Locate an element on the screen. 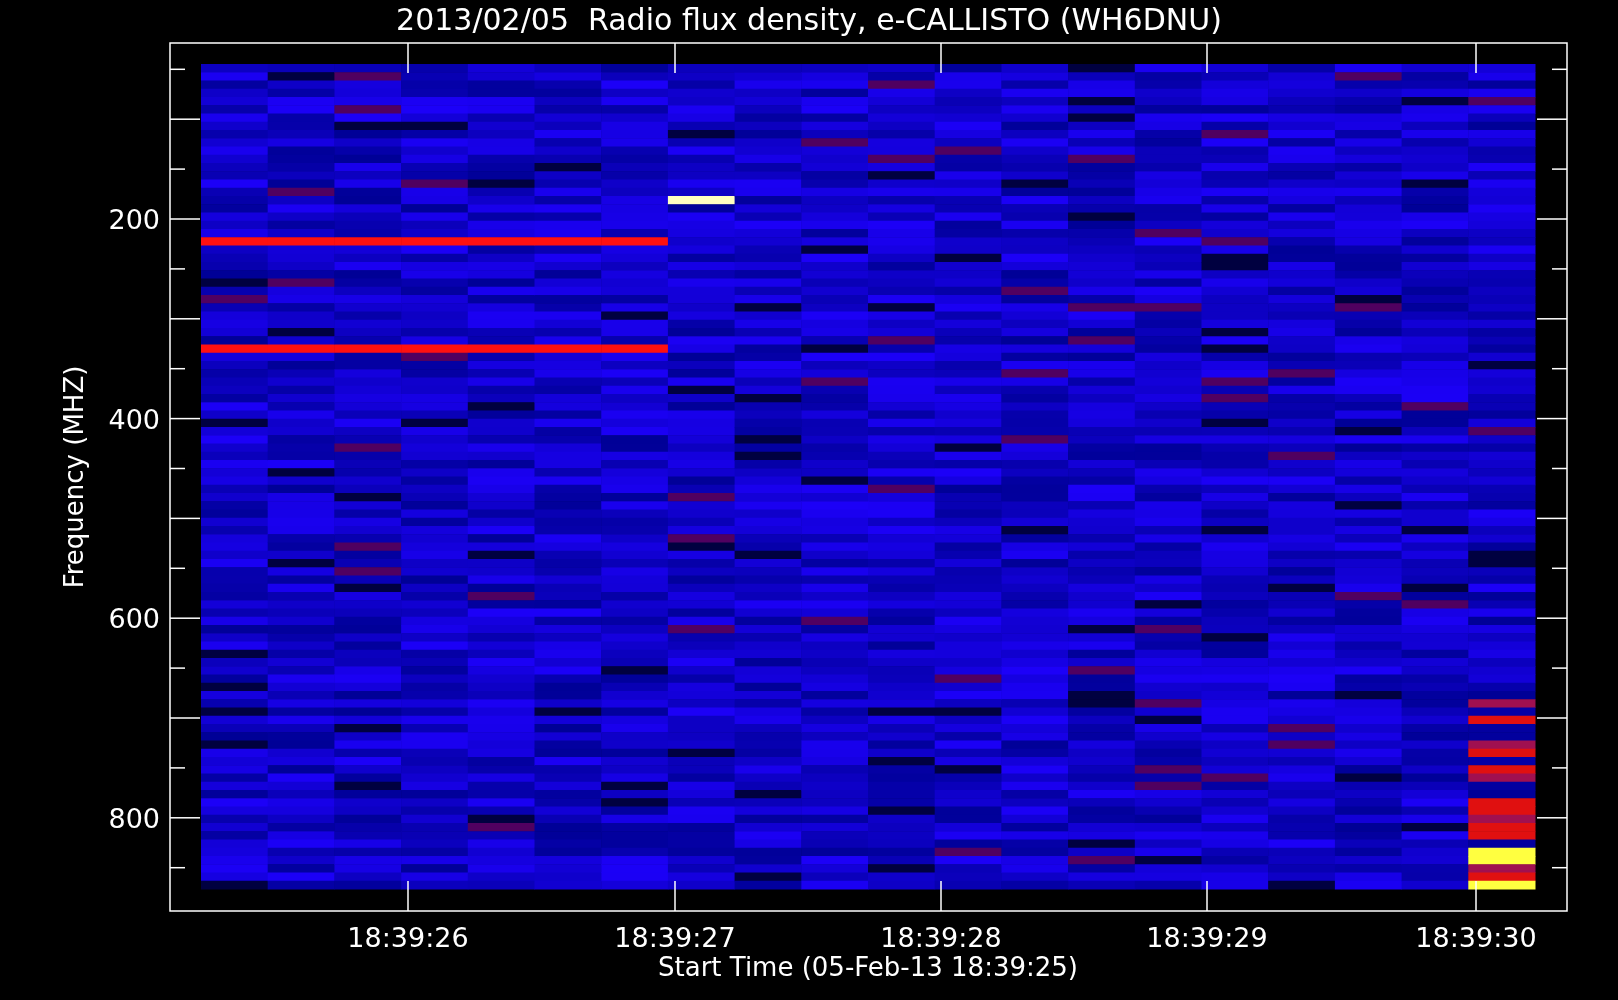  x-axis-label: Start Time (05-Feb-13 18:39:25) is located at coordinates (868, 967).